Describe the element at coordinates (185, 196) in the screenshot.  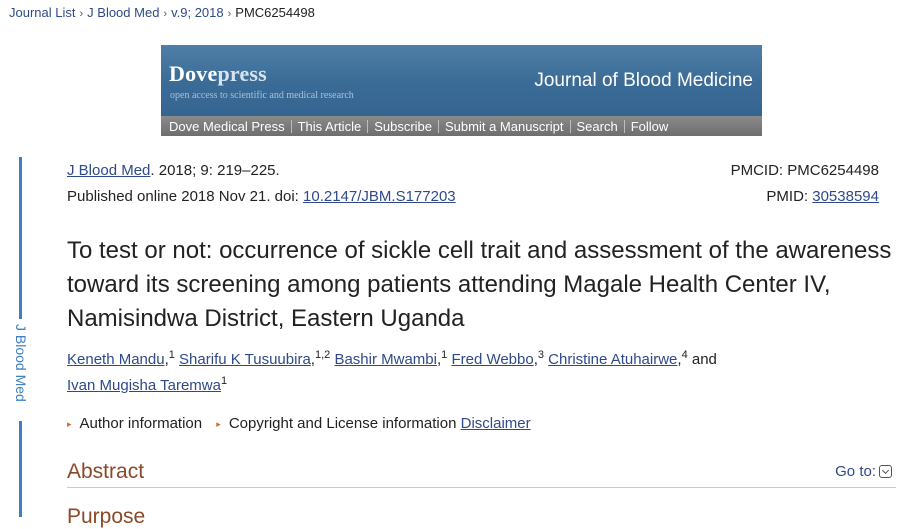
I see `published-prefix: Published online 2018 Nov 21. doi:` at that location.